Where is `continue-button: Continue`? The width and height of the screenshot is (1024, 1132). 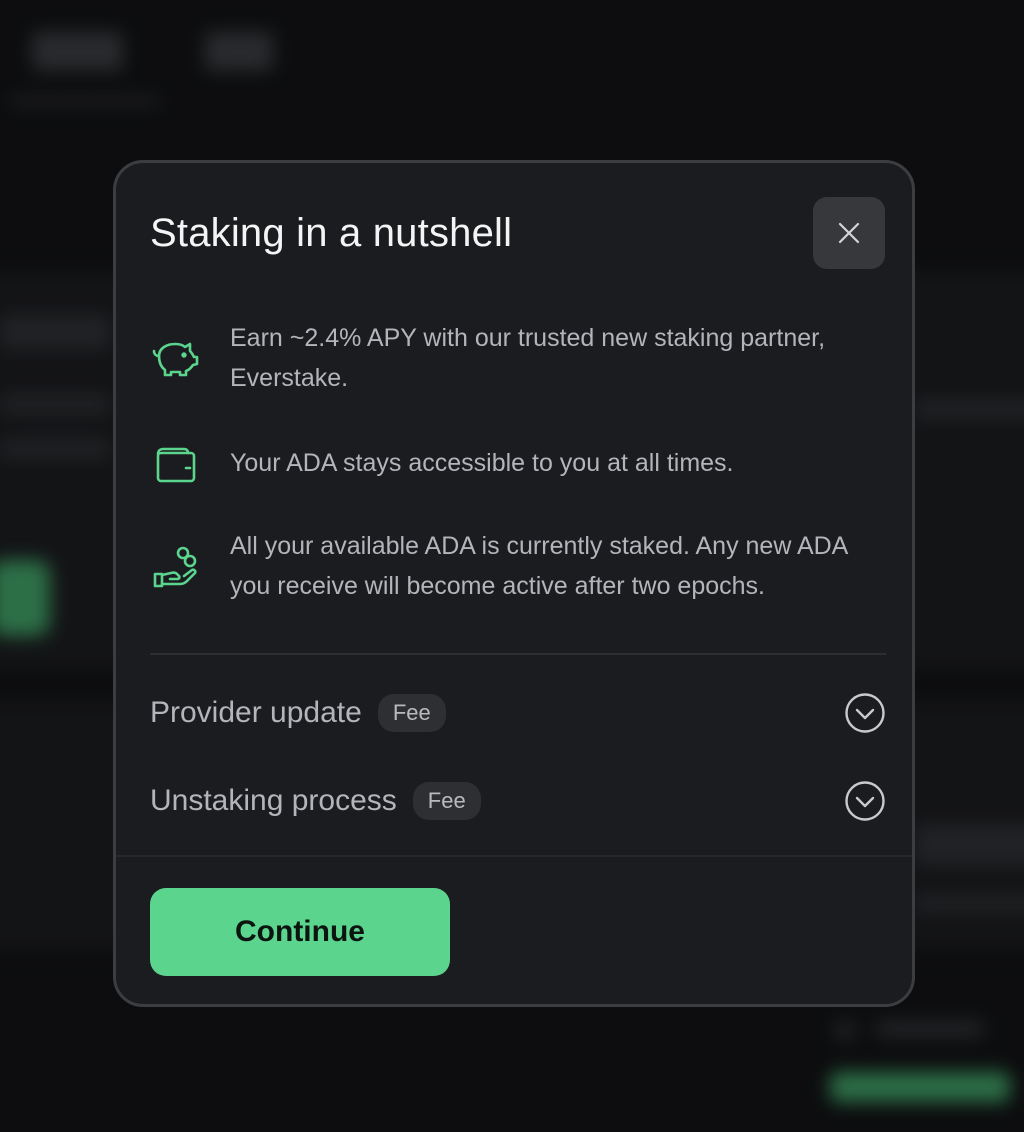 continue-button: Continue is located at coordinates (300, 932).